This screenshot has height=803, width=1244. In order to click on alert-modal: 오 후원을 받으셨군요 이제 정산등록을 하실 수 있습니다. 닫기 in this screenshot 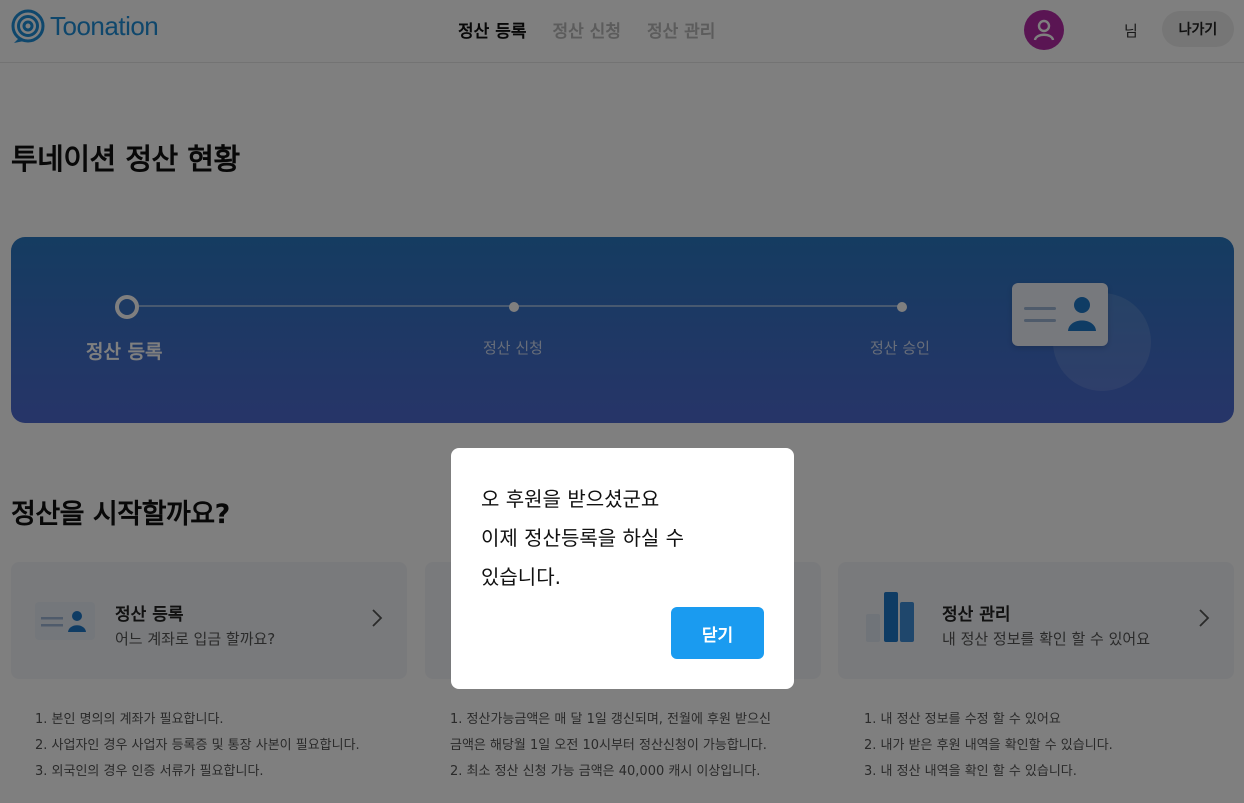, I will do `click(622, 568)`.